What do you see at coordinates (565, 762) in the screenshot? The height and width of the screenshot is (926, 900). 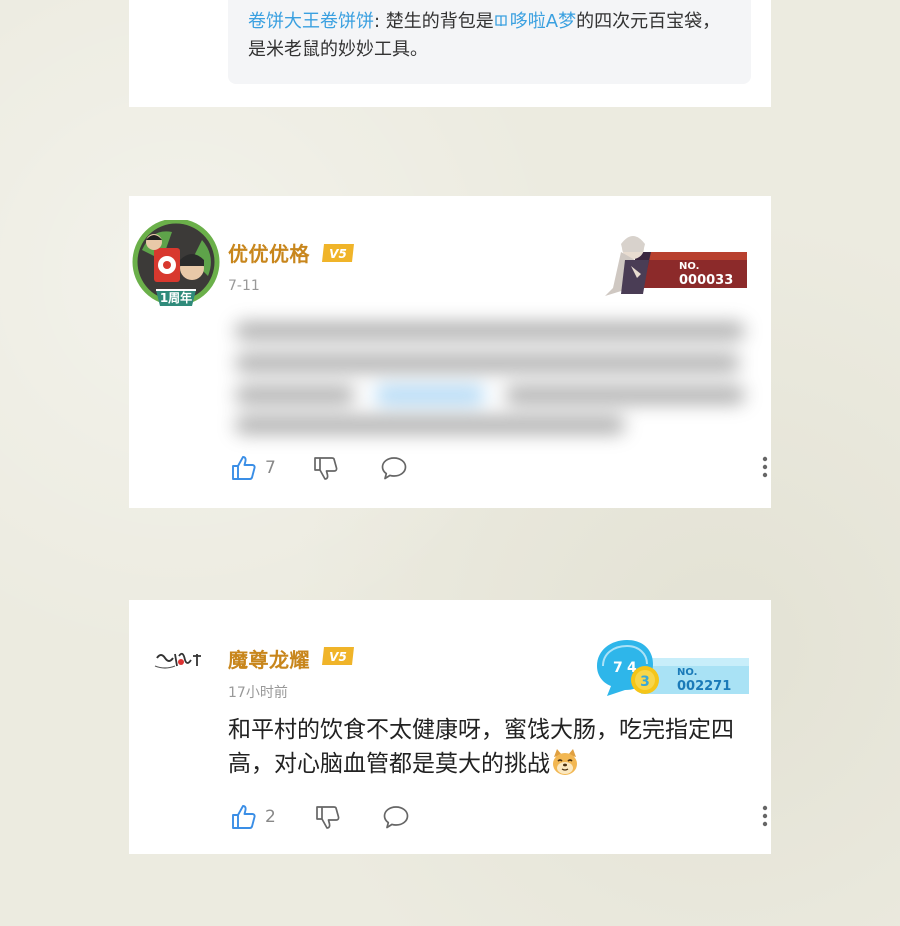 I see `doge-emoji` at bounding box center [565, 762].